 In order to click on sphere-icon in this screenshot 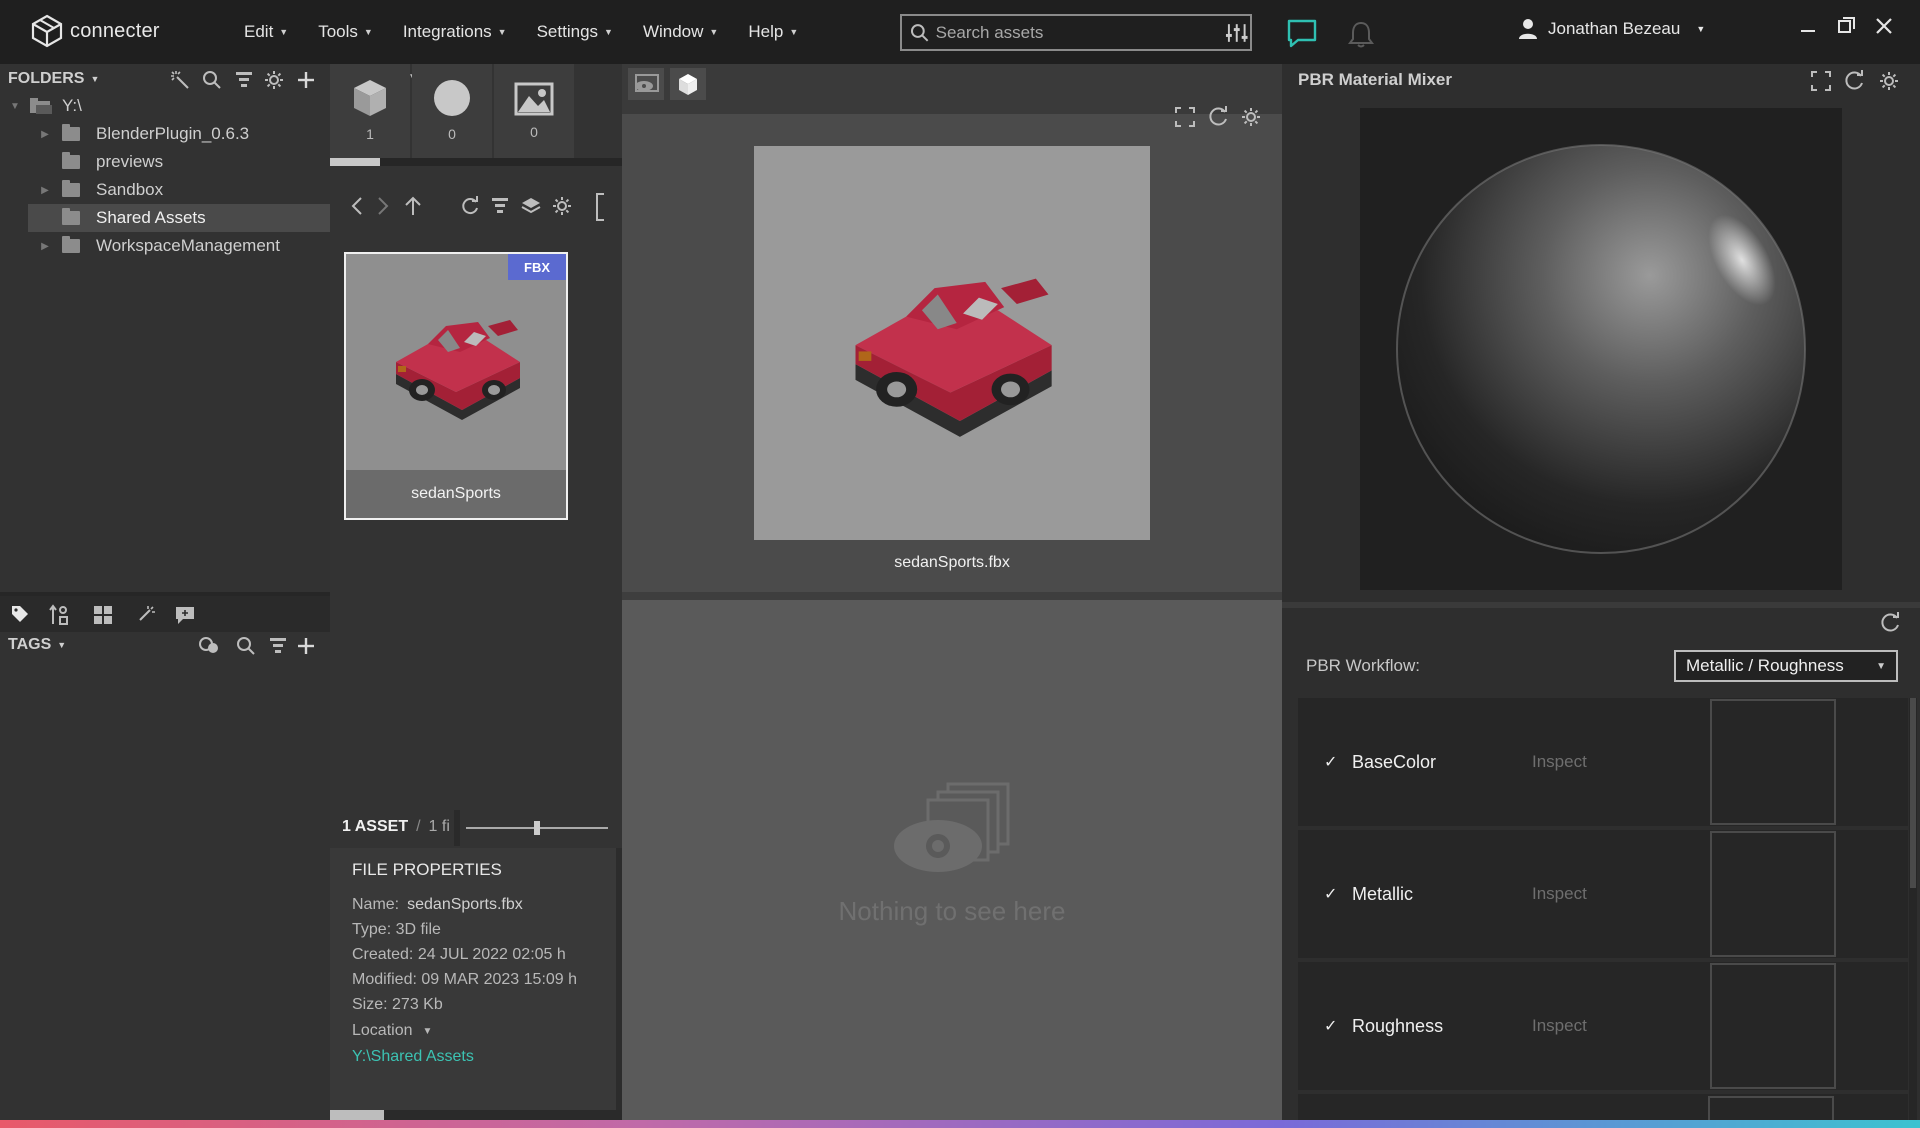, I will do `click(452, 98)`.